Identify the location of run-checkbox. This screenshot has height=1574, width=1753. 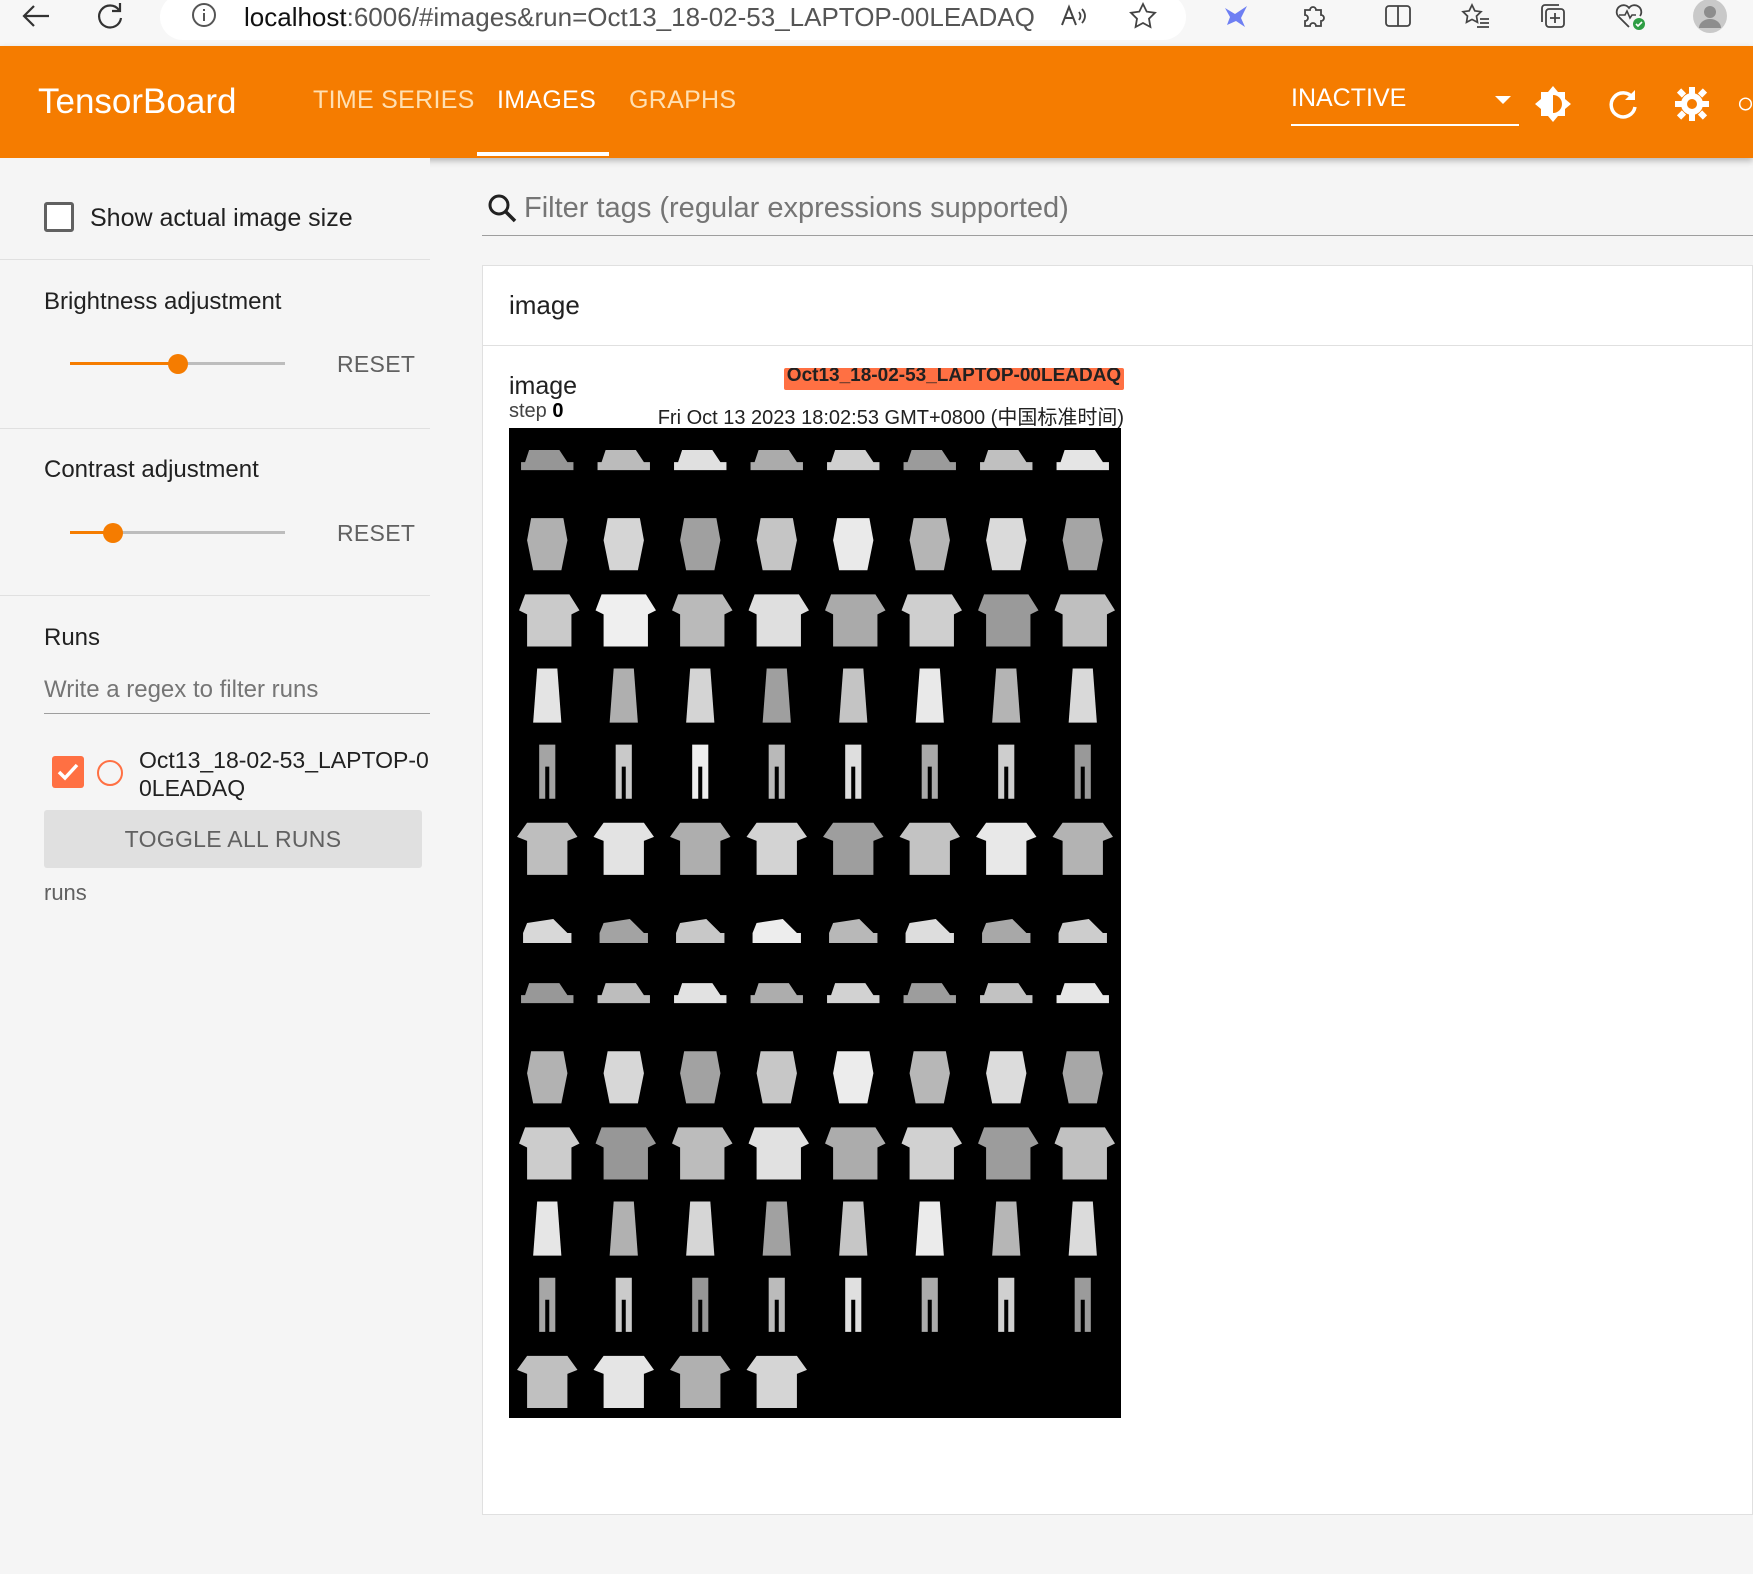
(68, 772).